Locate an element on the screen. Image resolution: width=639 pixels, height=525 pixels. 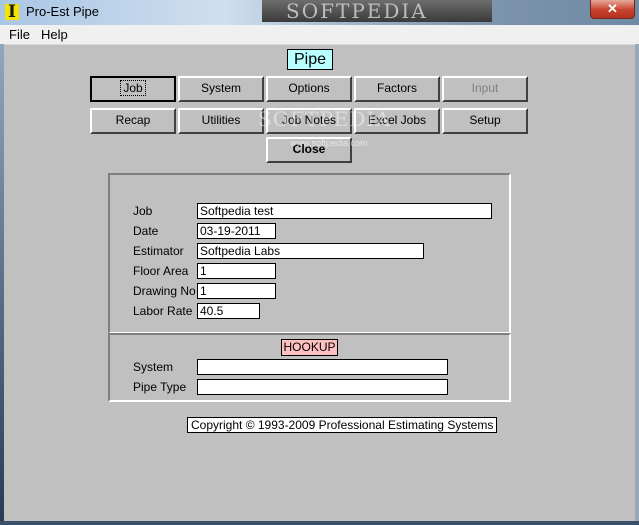
system-field is located at coordinates (322, 367).